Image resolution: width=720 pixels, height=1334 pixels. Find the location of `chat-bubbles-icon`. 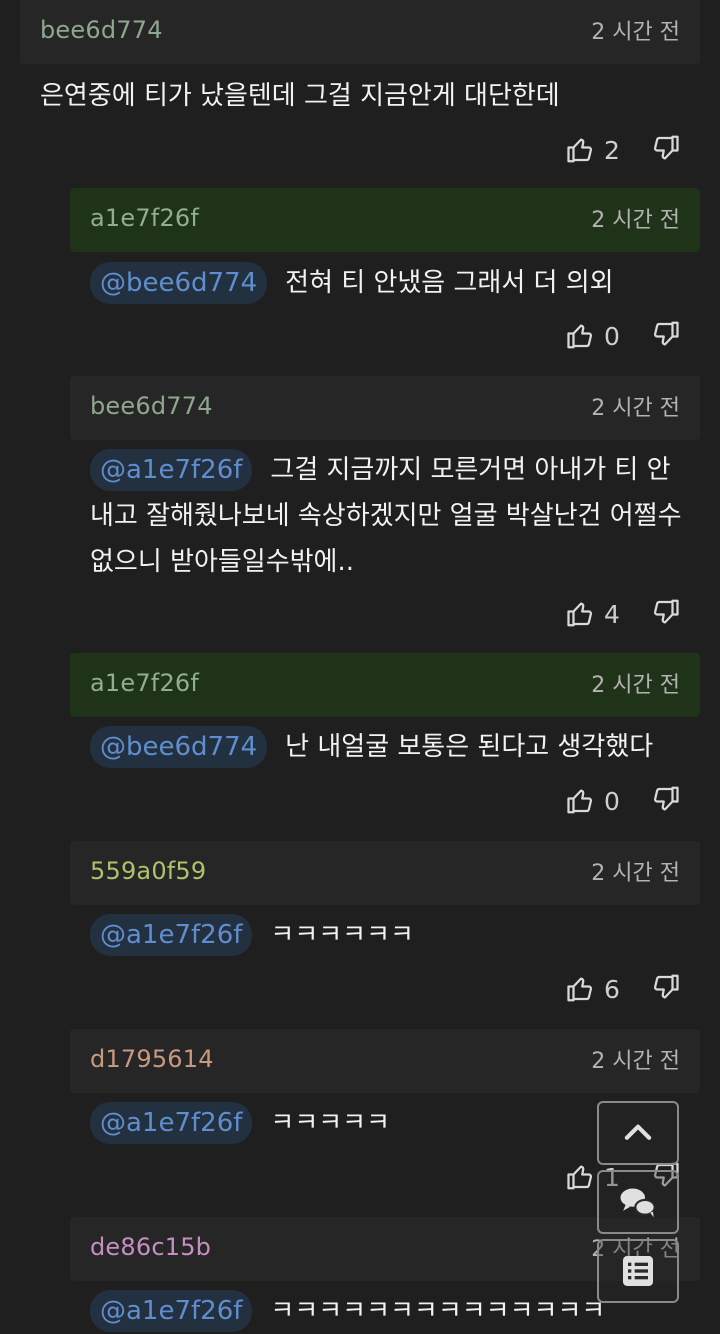

chat-bubbles-icon is located at coordinates (638, 1203).